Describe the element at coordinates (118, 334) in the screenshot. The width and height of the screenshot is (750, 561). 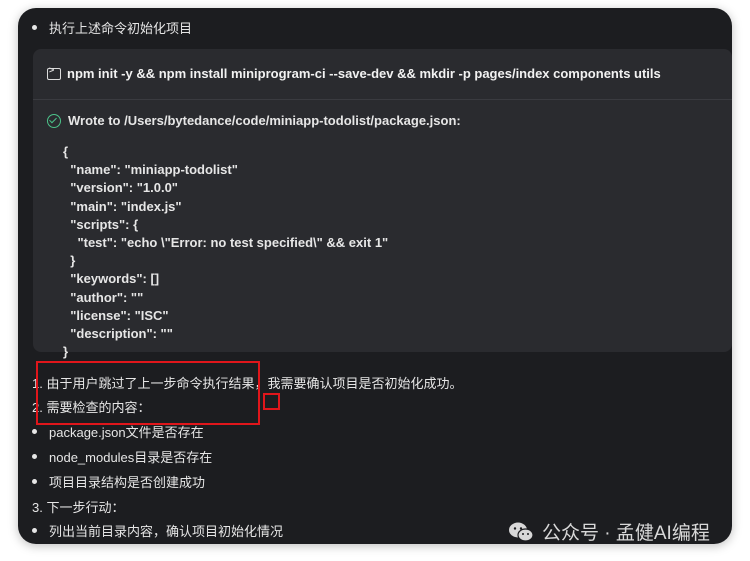
I see `output-line: "description": ""` at that location.